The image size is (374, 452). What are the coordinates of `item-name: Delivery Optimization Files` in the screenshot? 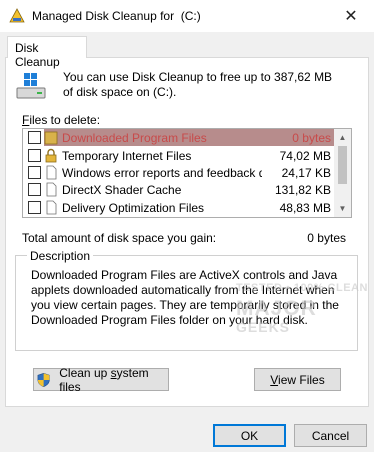 It's located at (133, 208).